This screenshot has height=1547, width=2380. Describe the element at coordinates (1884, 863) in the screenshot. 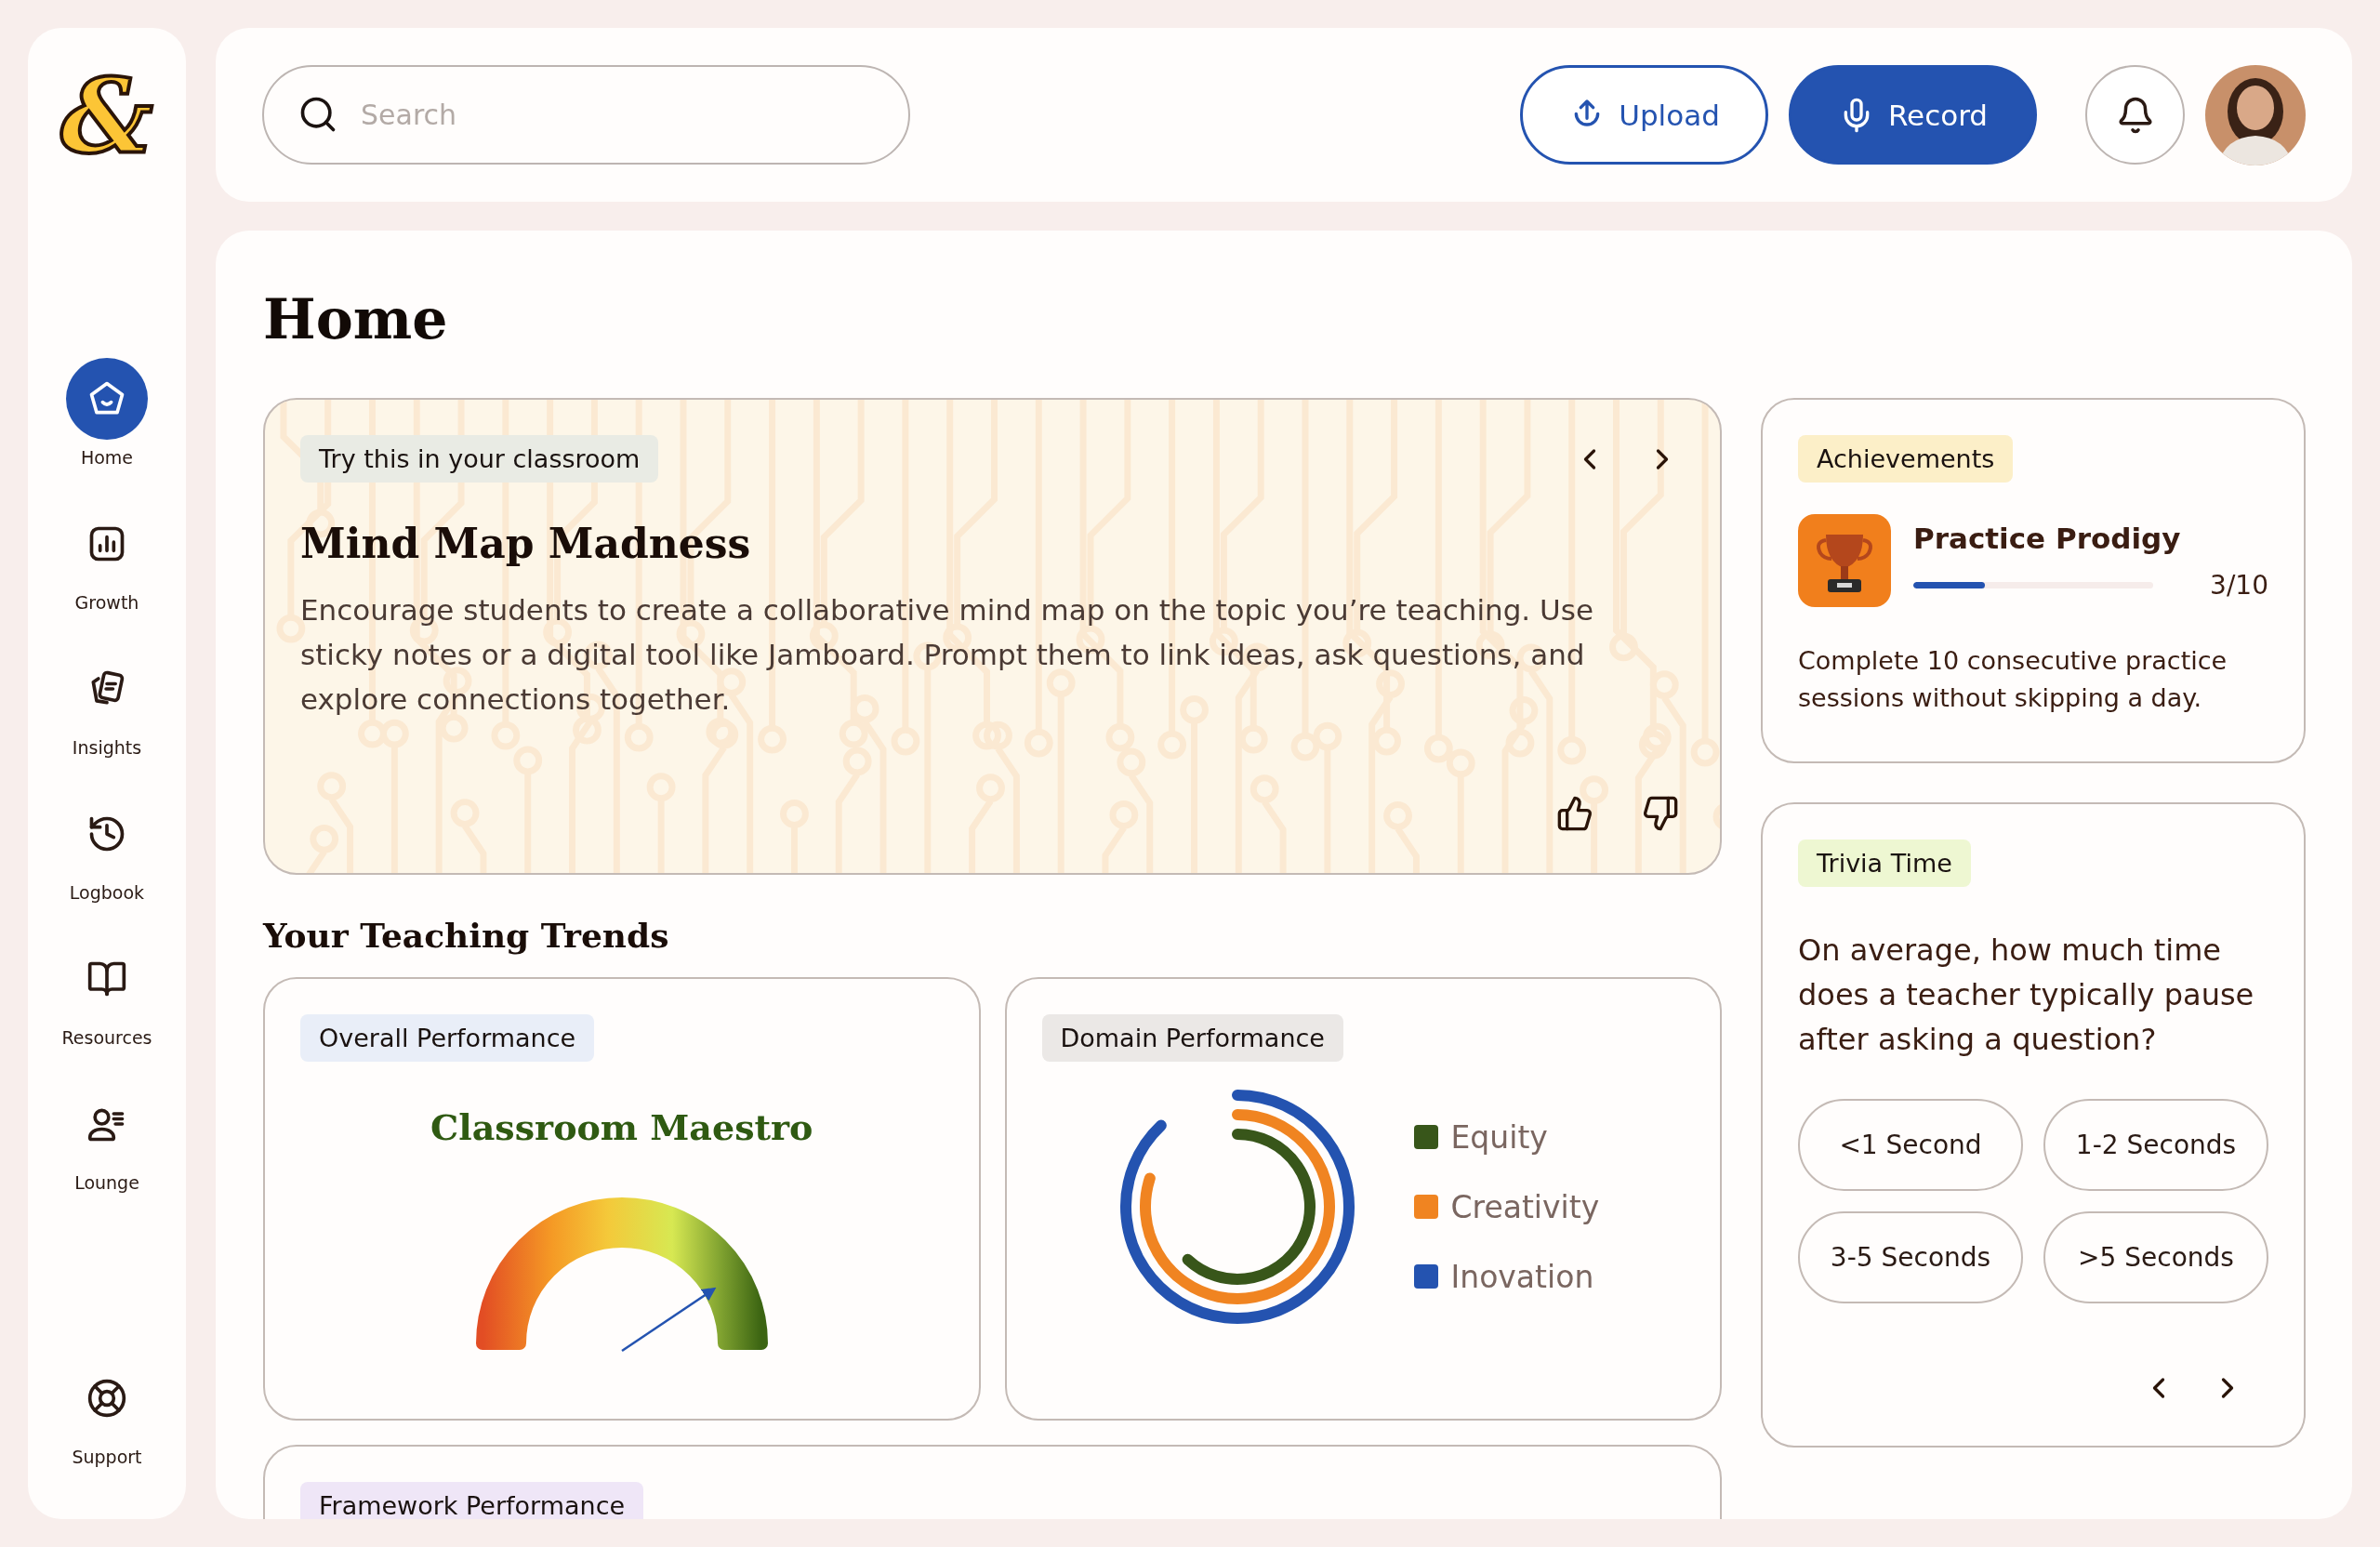

I see `card-tag: Trivia Time` at that location.